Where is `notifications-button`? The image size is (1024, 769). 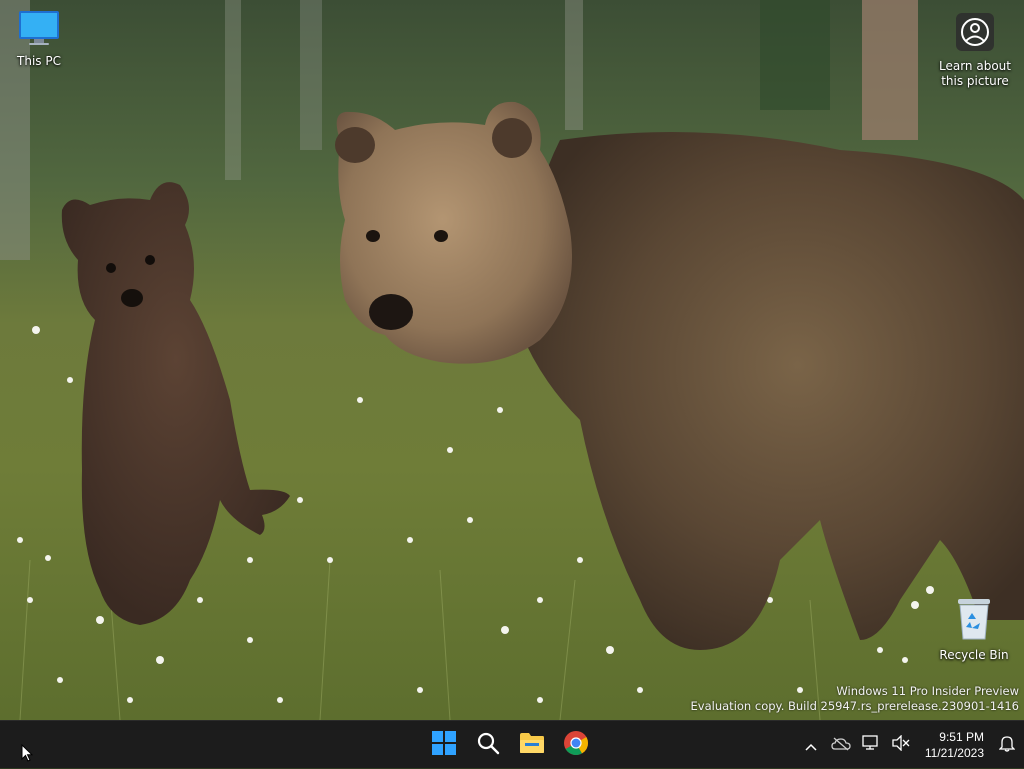
notifications-button is located at coordinates (1007, 745).